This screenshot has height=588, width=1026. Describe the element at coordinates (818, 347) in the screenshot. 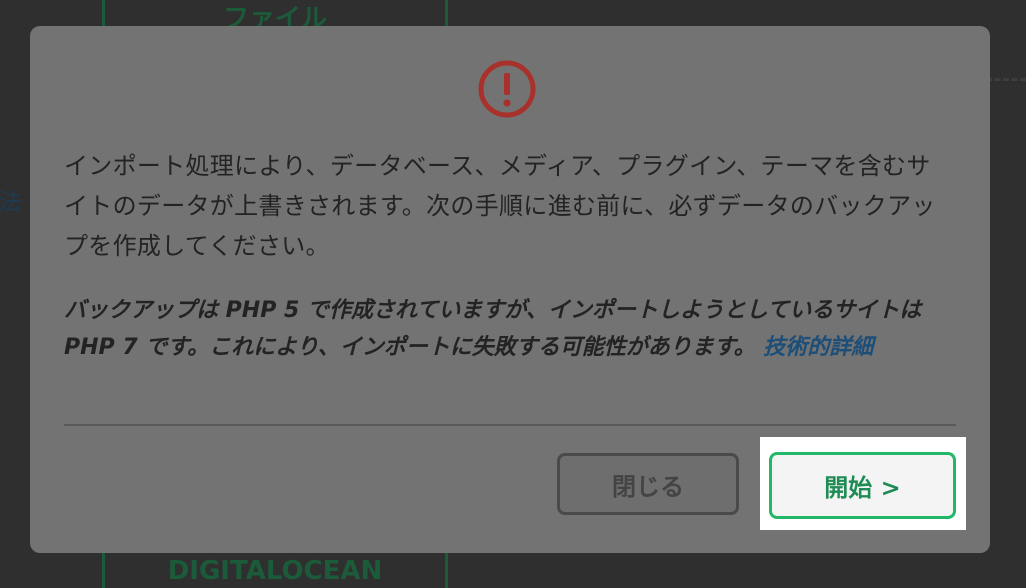

I see `technical-details-link: 技術的詳細` at that location.